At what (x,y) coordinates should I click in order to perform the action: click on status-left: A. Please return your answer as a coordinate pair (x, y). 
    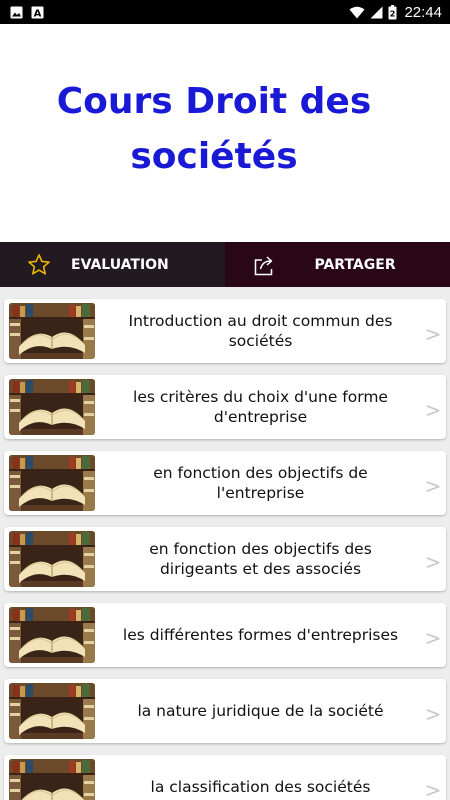
    Looking at the image, I should click on (27, 12).